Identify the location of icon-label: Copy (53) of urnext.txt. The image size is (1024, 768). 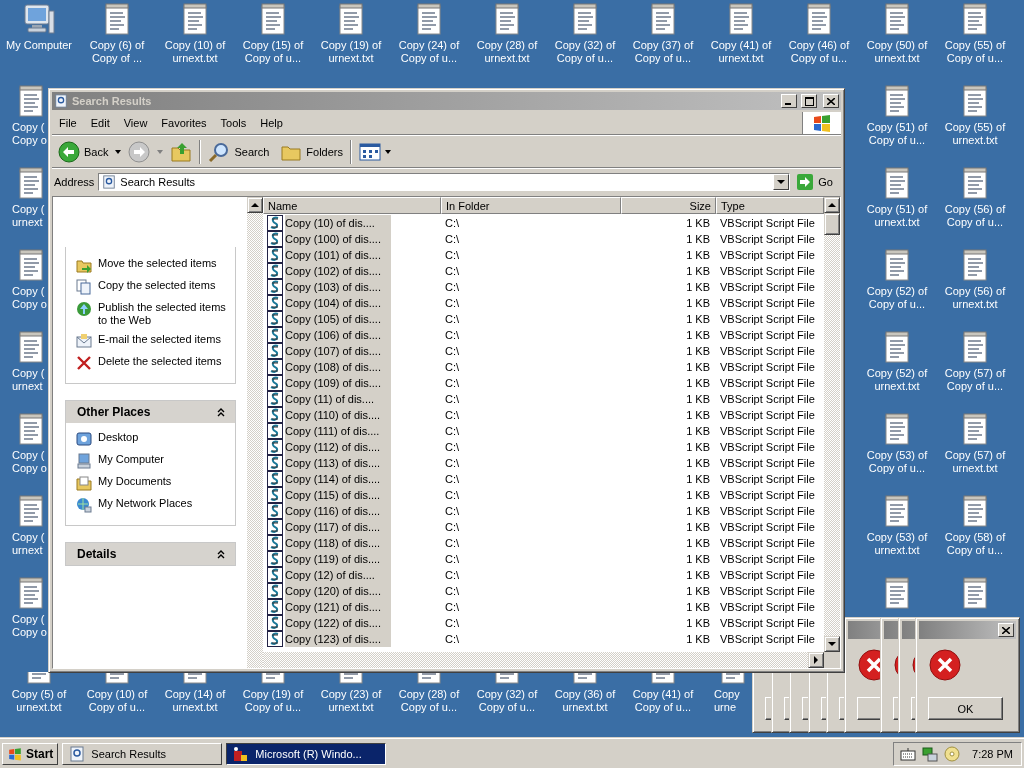
(897, 544).